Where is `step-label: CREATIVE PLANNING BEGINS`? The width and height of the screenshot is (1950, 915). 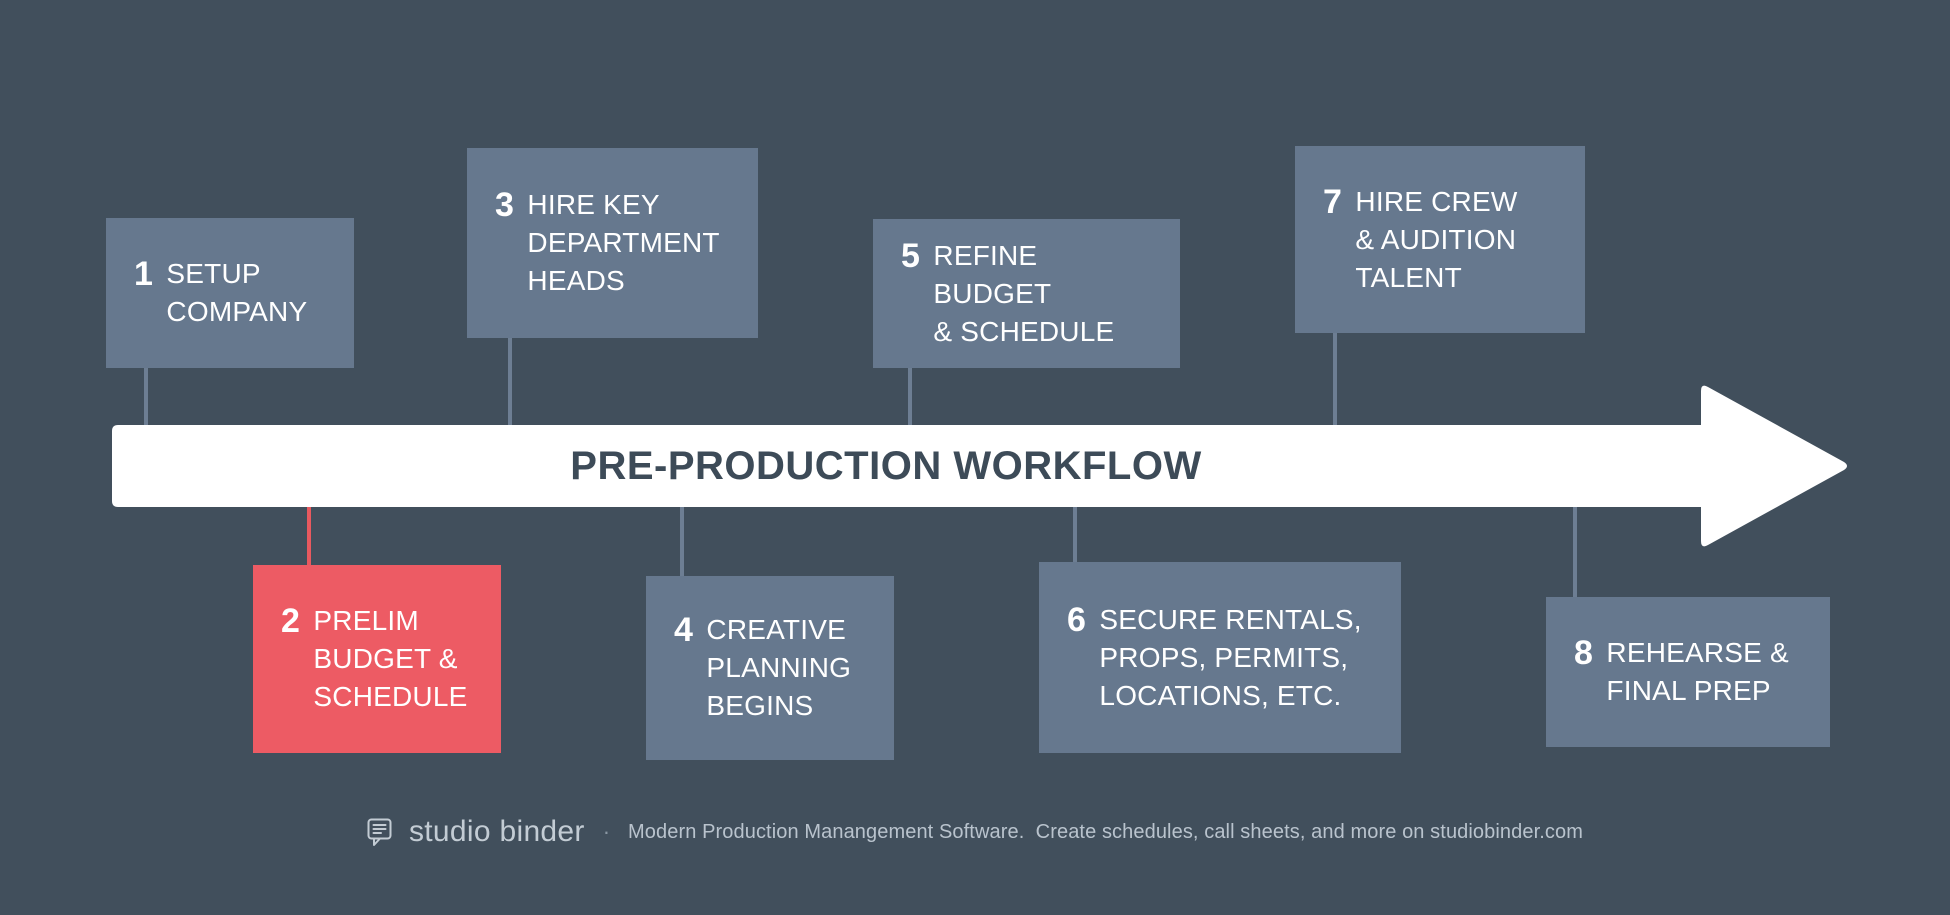 step-label: CREATIVE PLANNING BEGINS is located at coordinates (779, 667).